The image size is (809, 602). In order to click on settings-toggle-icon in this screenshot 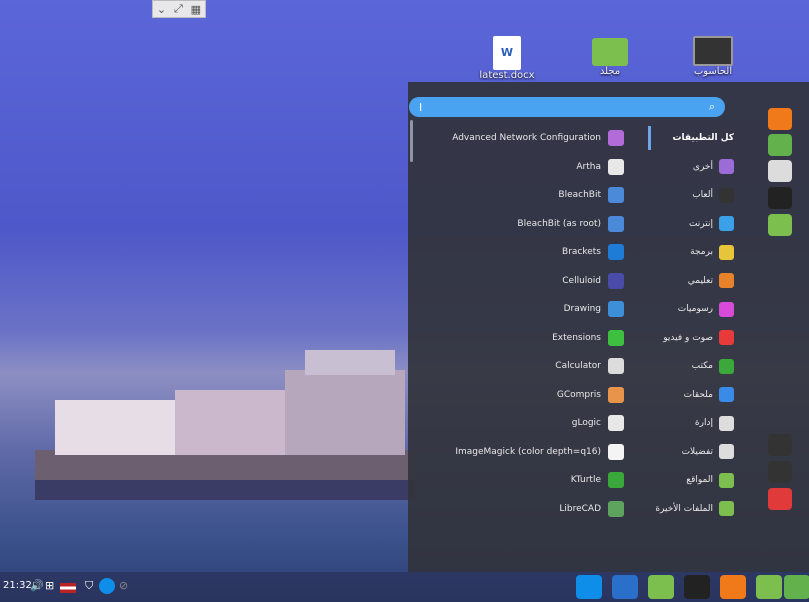, I will do `click(780, 171)`.